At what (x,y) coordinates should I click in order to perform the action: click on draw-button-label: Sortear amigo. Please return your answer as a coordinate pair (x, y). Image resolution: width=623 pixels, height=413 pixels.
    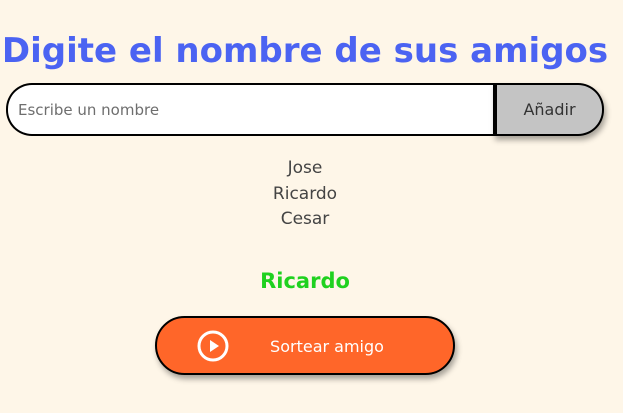
    Looking at the image, I should click on (327, 346).